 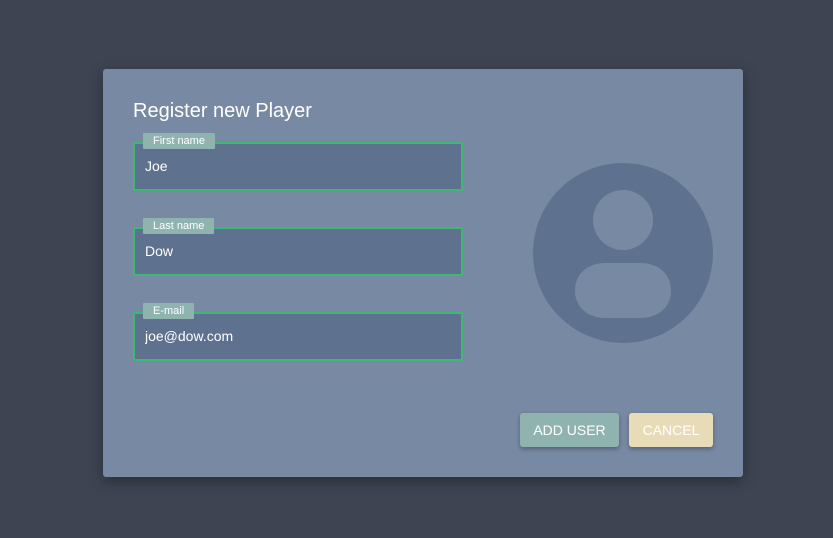 What do you see at coordinates (285, 166) in the screenshot?
I see `first-name-input` at bounding box center [285, 166].